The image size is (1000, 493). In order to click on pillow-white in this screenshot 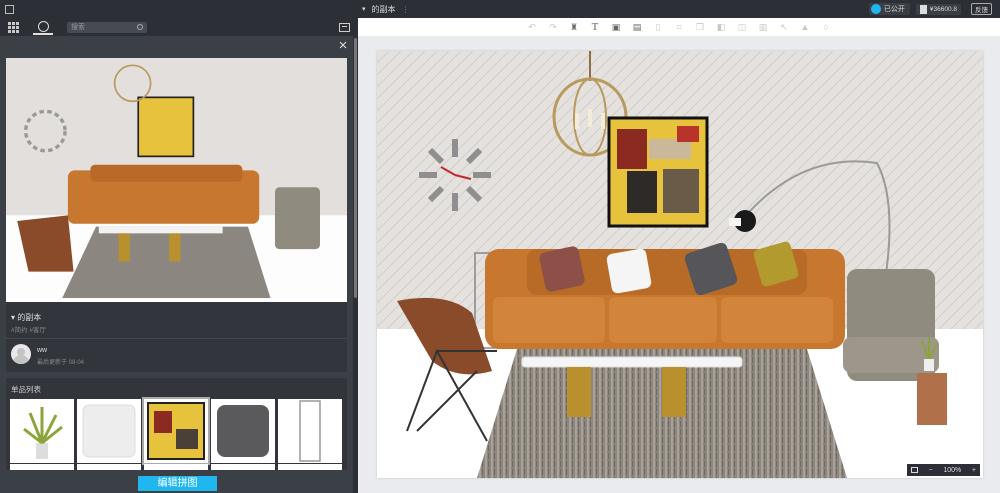, I will do `click(629, 271)`.